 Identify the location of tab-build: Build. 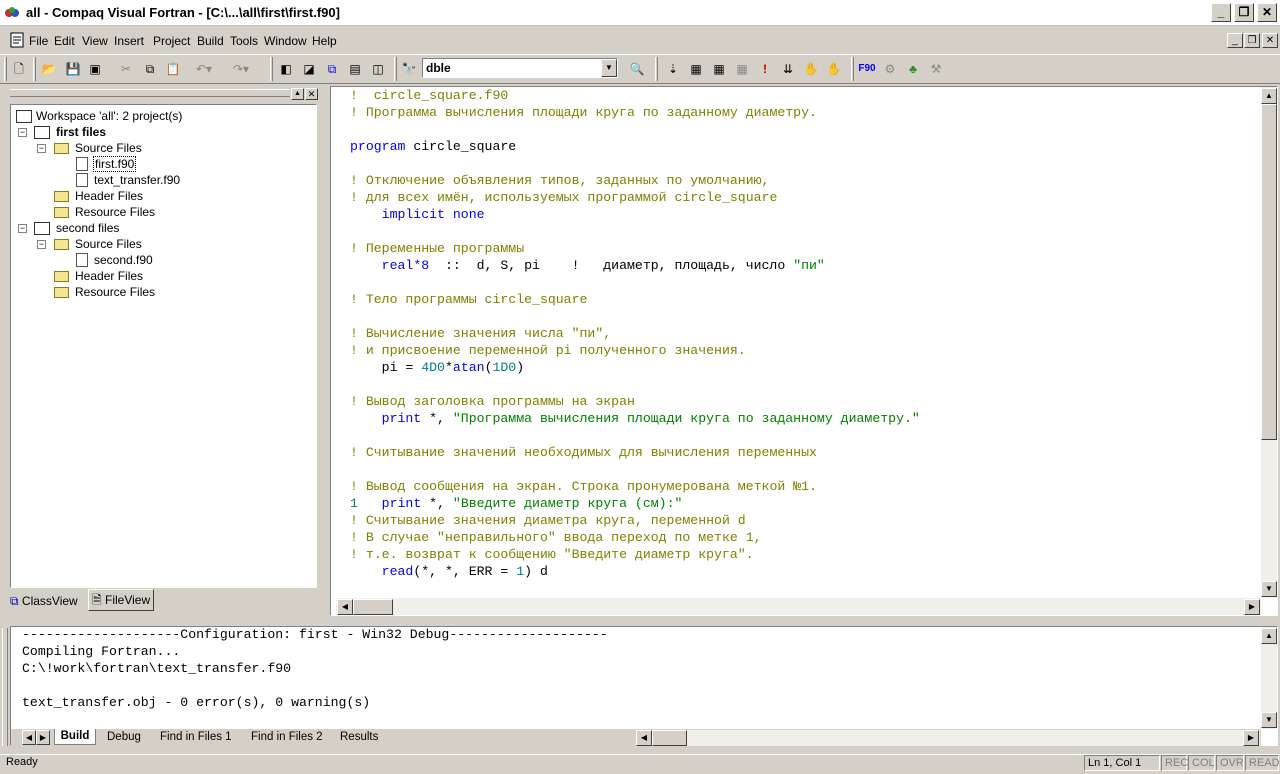
(75, 737).